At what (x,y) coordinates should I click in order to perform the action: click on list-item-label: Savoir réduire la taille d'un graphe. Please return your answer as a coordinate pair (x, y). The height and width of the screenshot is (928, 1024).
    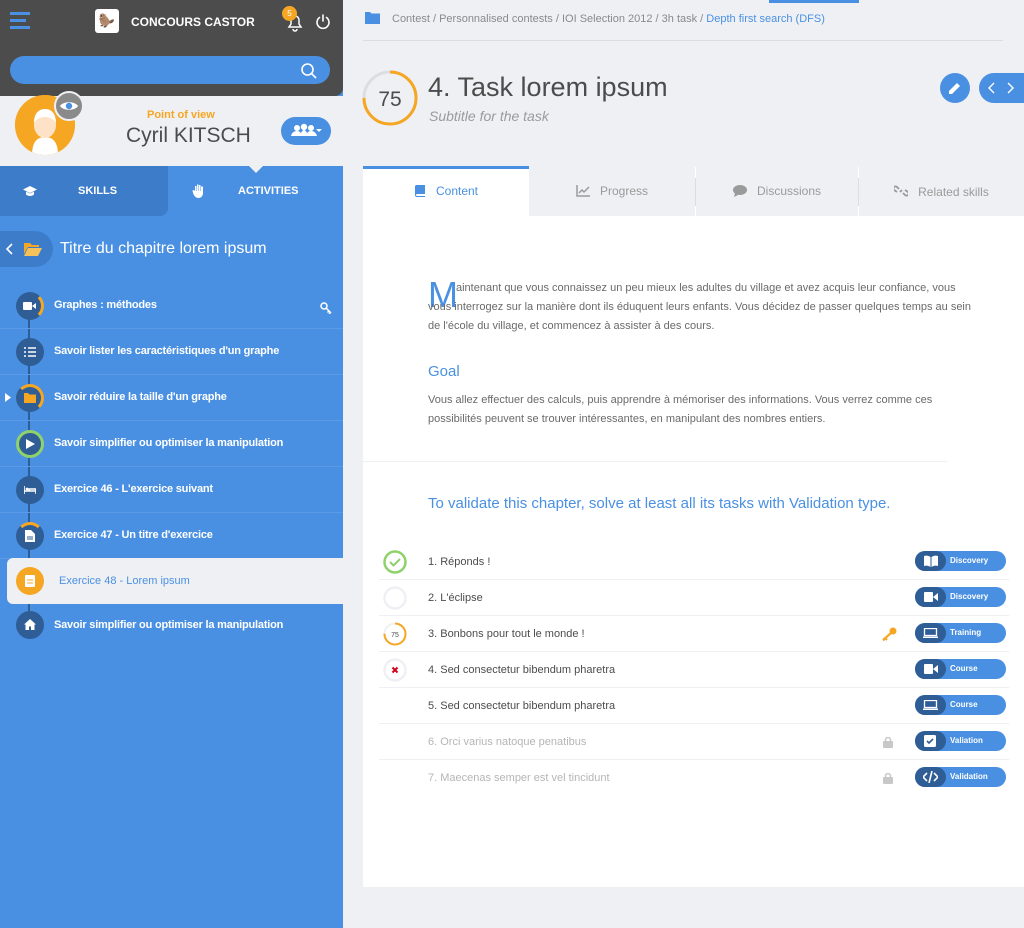
    Looking at the image, I should click on (140, 397).